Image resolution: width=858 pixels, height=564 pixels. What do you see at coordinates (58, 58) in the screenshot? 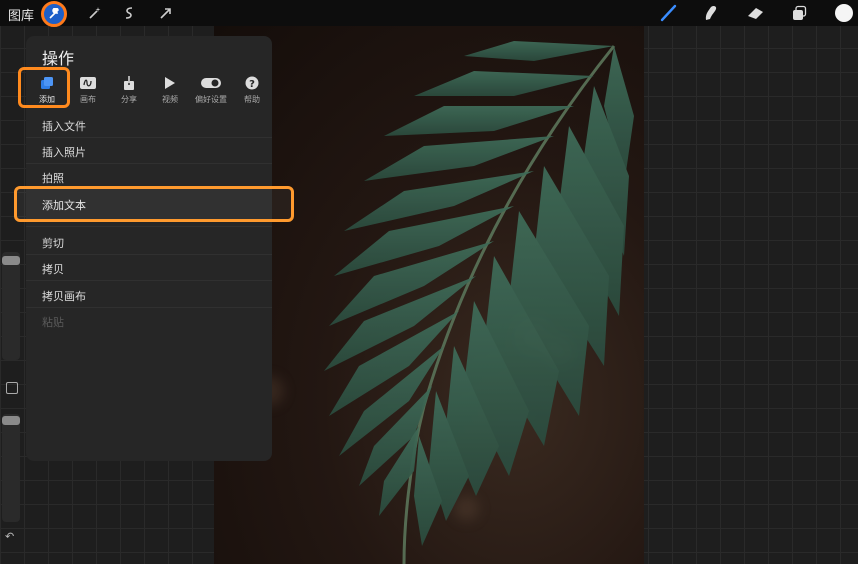
I see `panel-title: 操作` at bounding box center [58, 58].